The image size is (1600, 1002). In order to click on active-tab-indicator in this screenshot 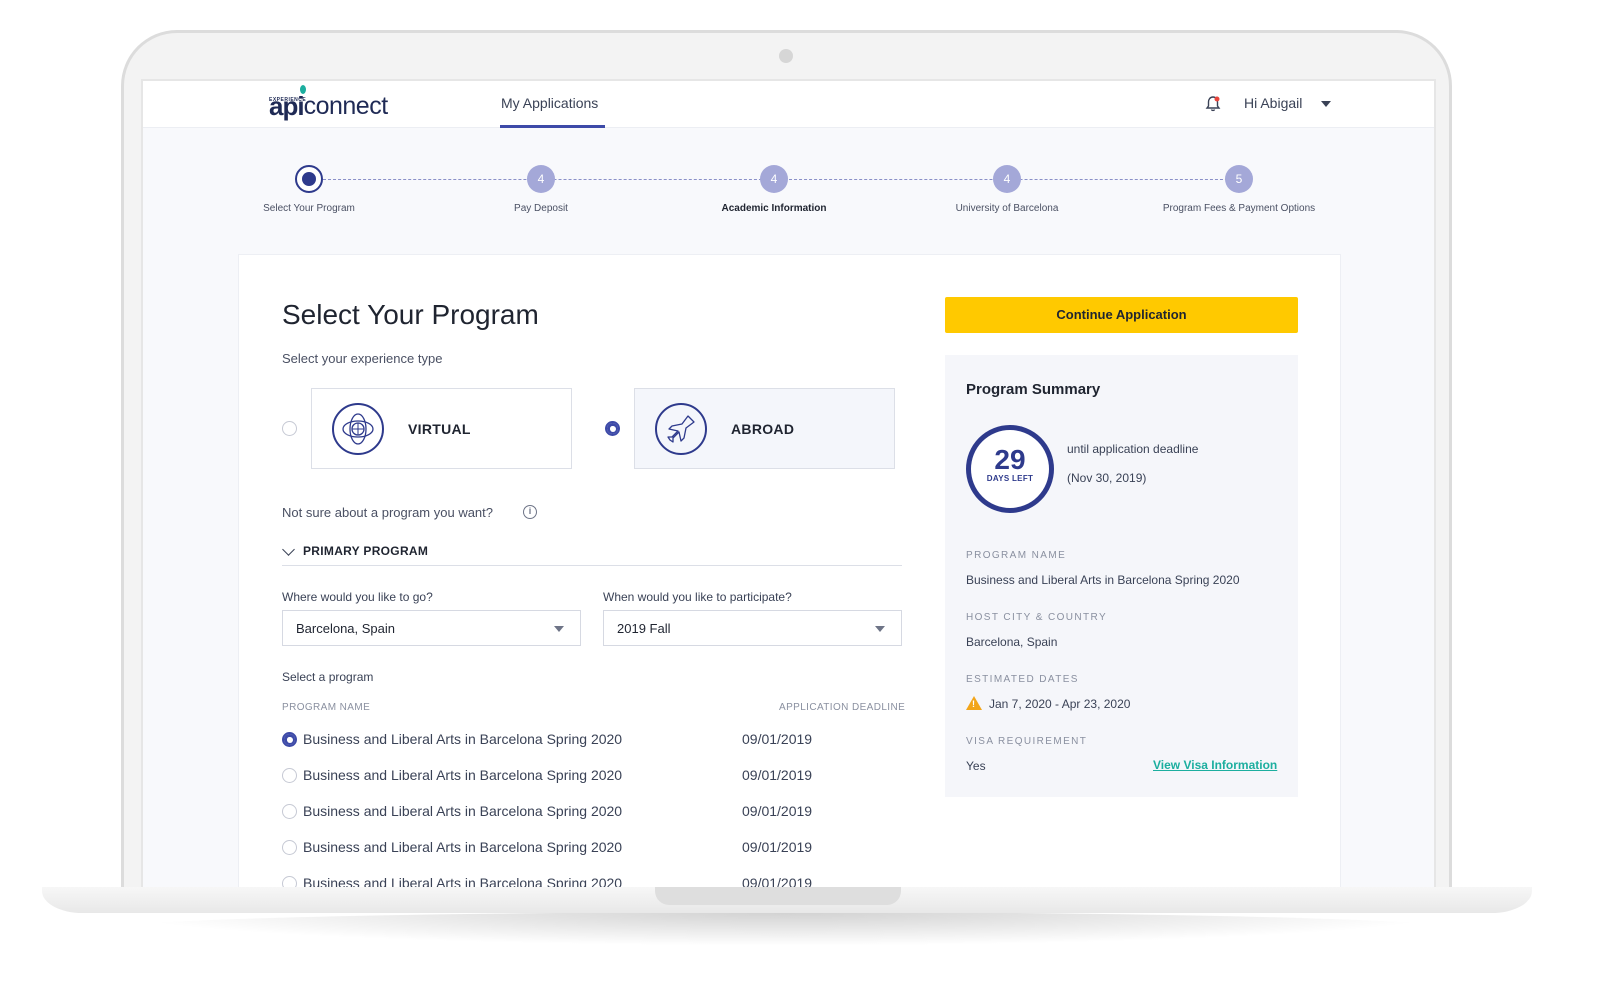, I will do `click(552, 126)`.